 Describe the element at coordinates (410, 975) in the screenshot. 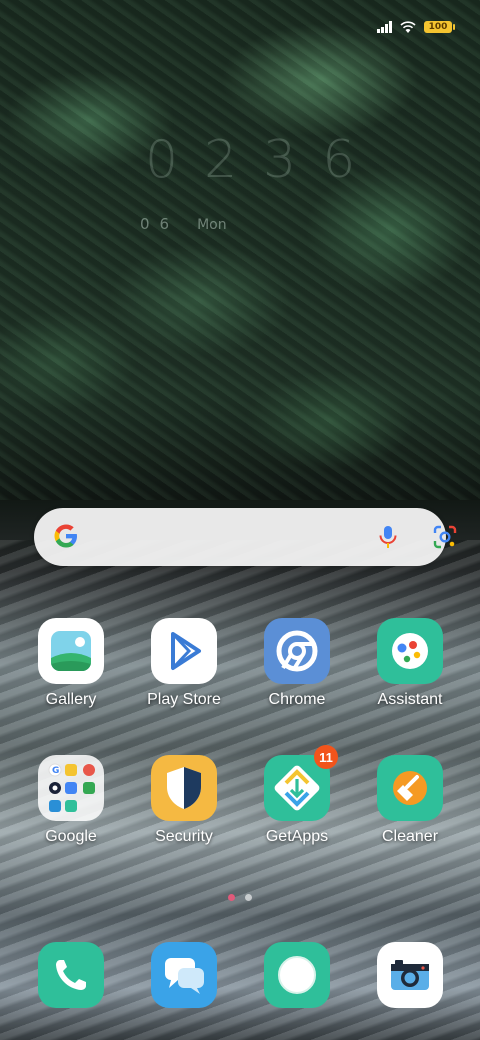

I see `camera-icon` at that location.